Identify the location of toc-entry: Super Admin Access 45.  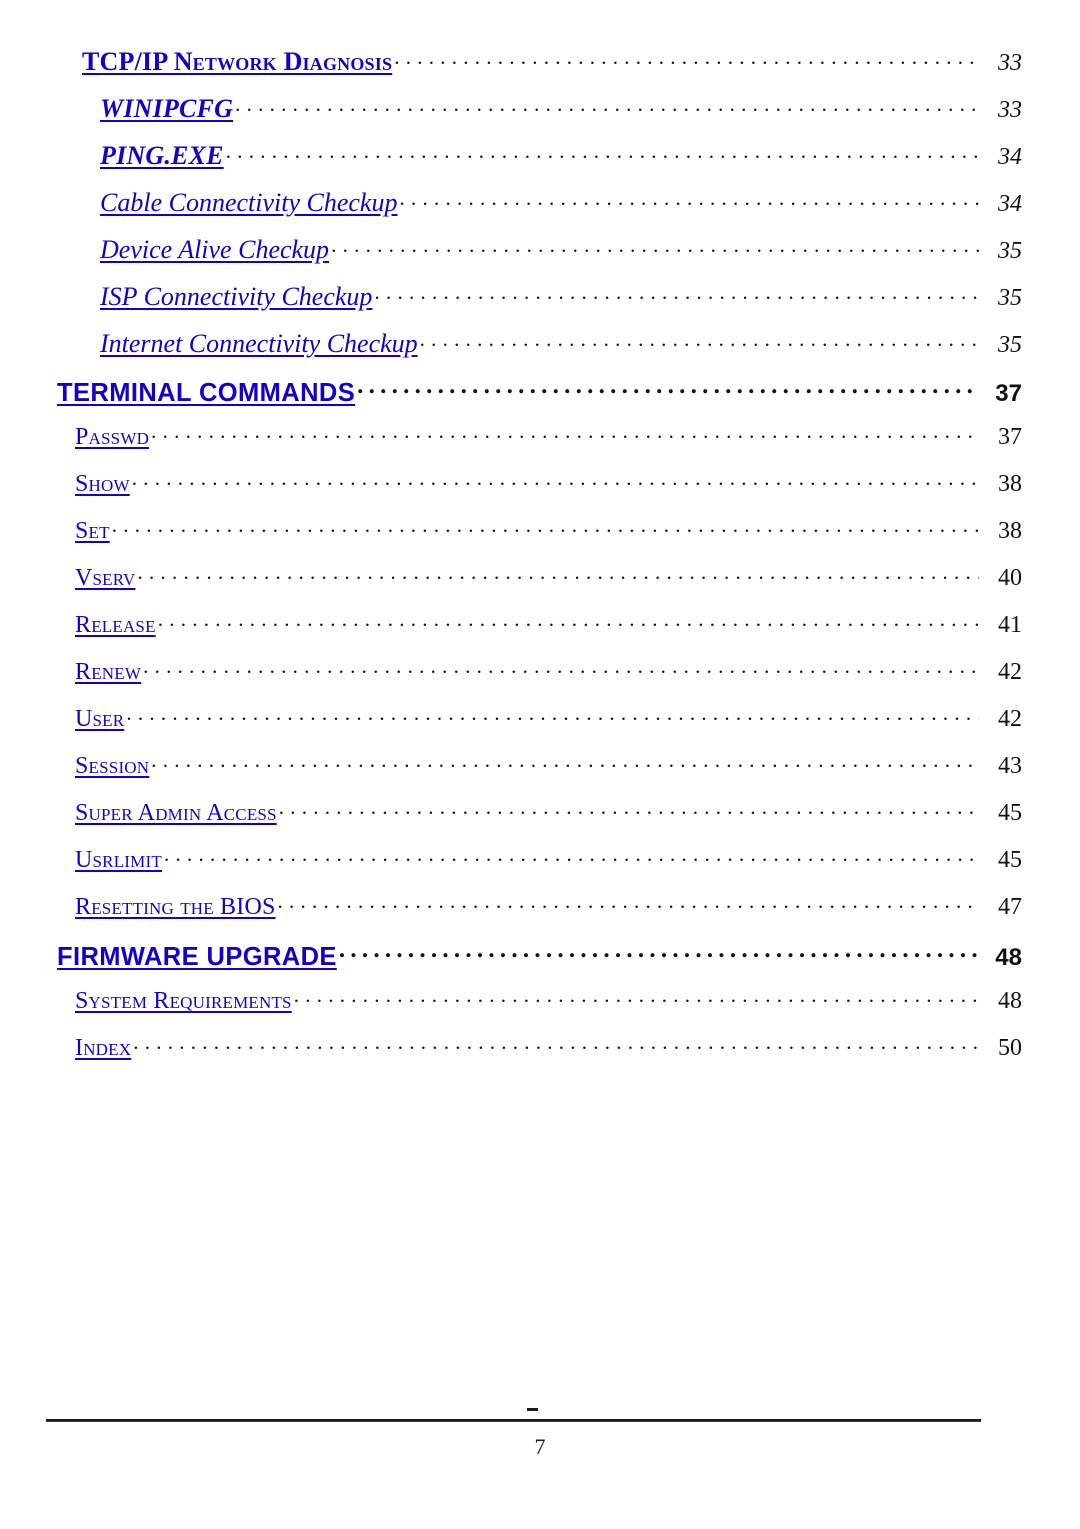
(540, 822).